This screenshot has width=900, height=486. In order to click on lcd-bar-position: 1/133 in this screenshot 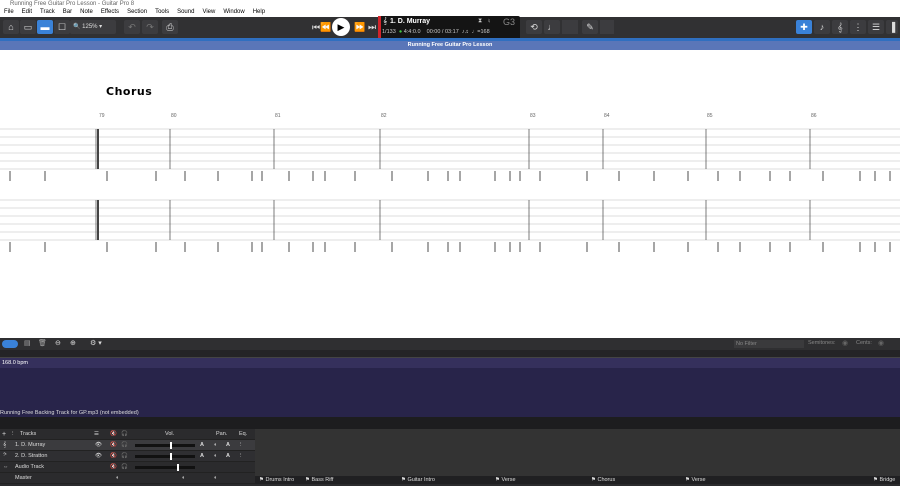, I will do `click(389, 32)`.